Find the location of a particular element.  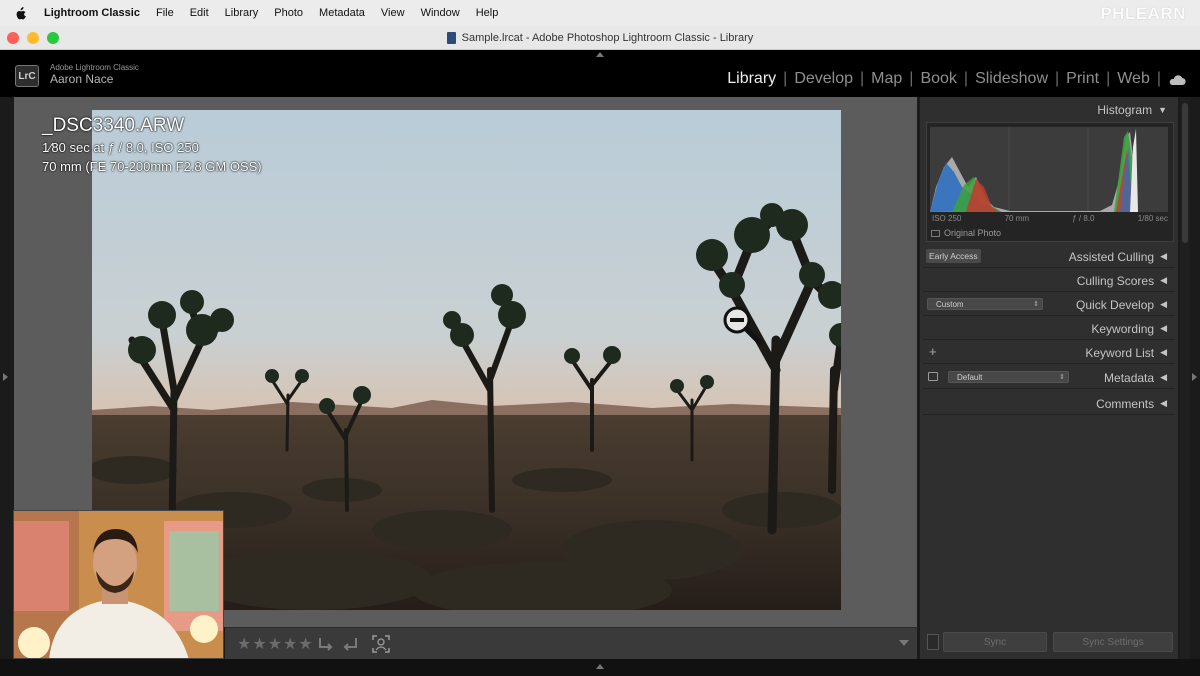

identity-user-name: Aaron Nace is located at coordinates (82, 79).